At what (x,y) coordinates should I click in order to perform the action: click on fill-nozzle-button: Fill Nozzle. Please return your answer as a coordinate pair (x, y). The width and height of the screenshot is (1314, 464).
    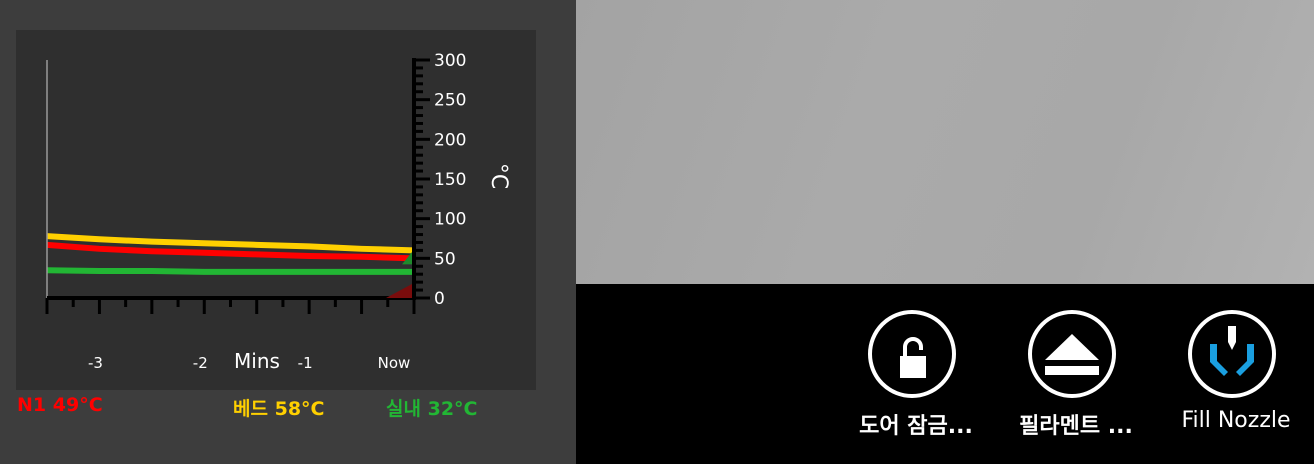
    Looking at the image, I should click on (1236, 385).